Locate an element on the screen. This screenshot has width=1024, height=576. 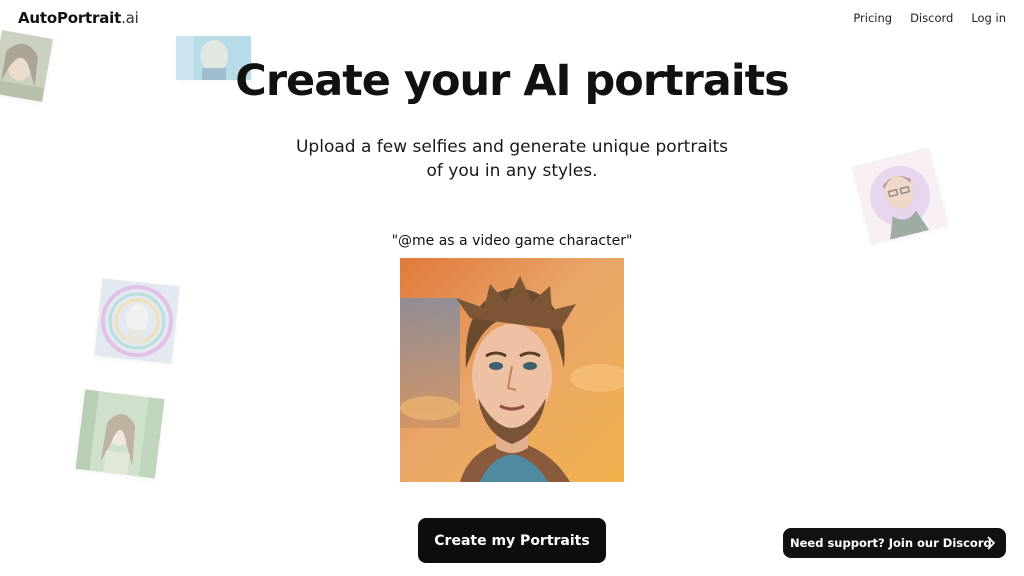
brand-logo: AutoPortrait.ai is located at coordinates (78, 18).